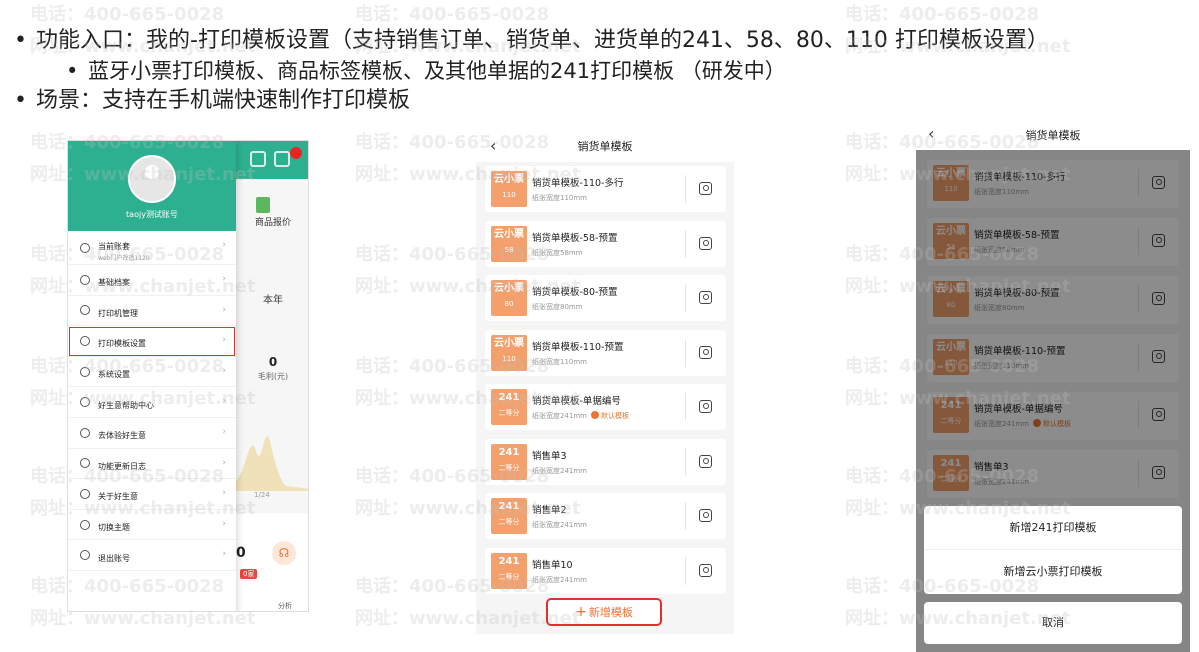 The height and width of the screenshot is (652, 1199). I want to click on experience-icon, so click(85, 432).